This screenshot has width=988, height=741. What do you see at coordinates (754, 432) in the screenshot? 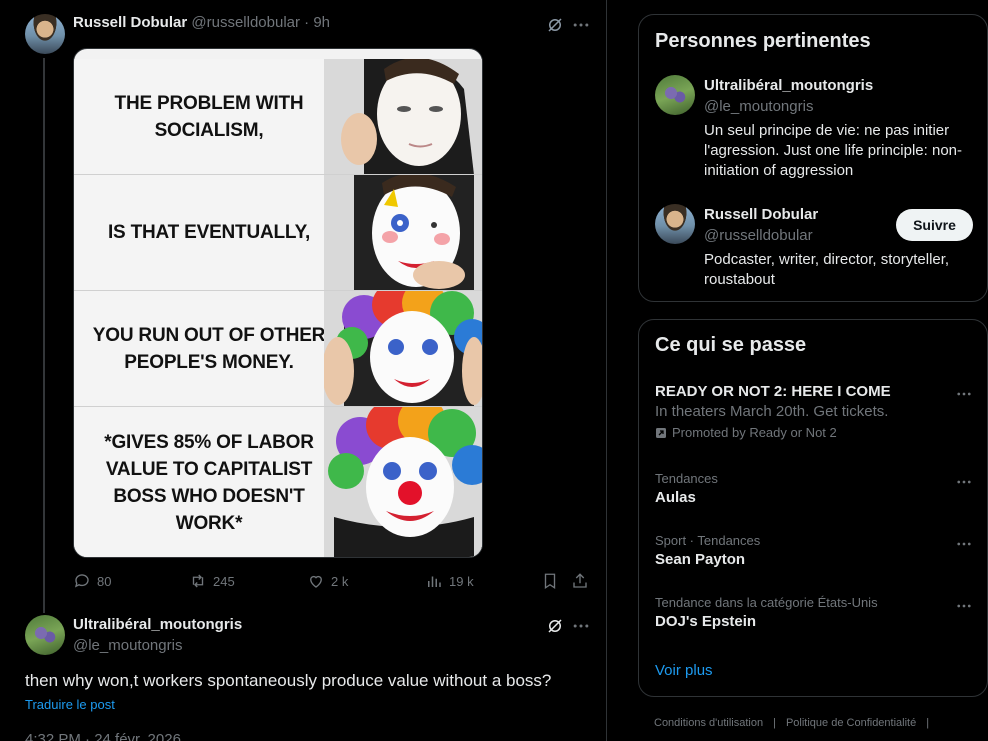
I see `promoted-text: Promoted by Ready or Not 2` at bounding box center [754, 432].